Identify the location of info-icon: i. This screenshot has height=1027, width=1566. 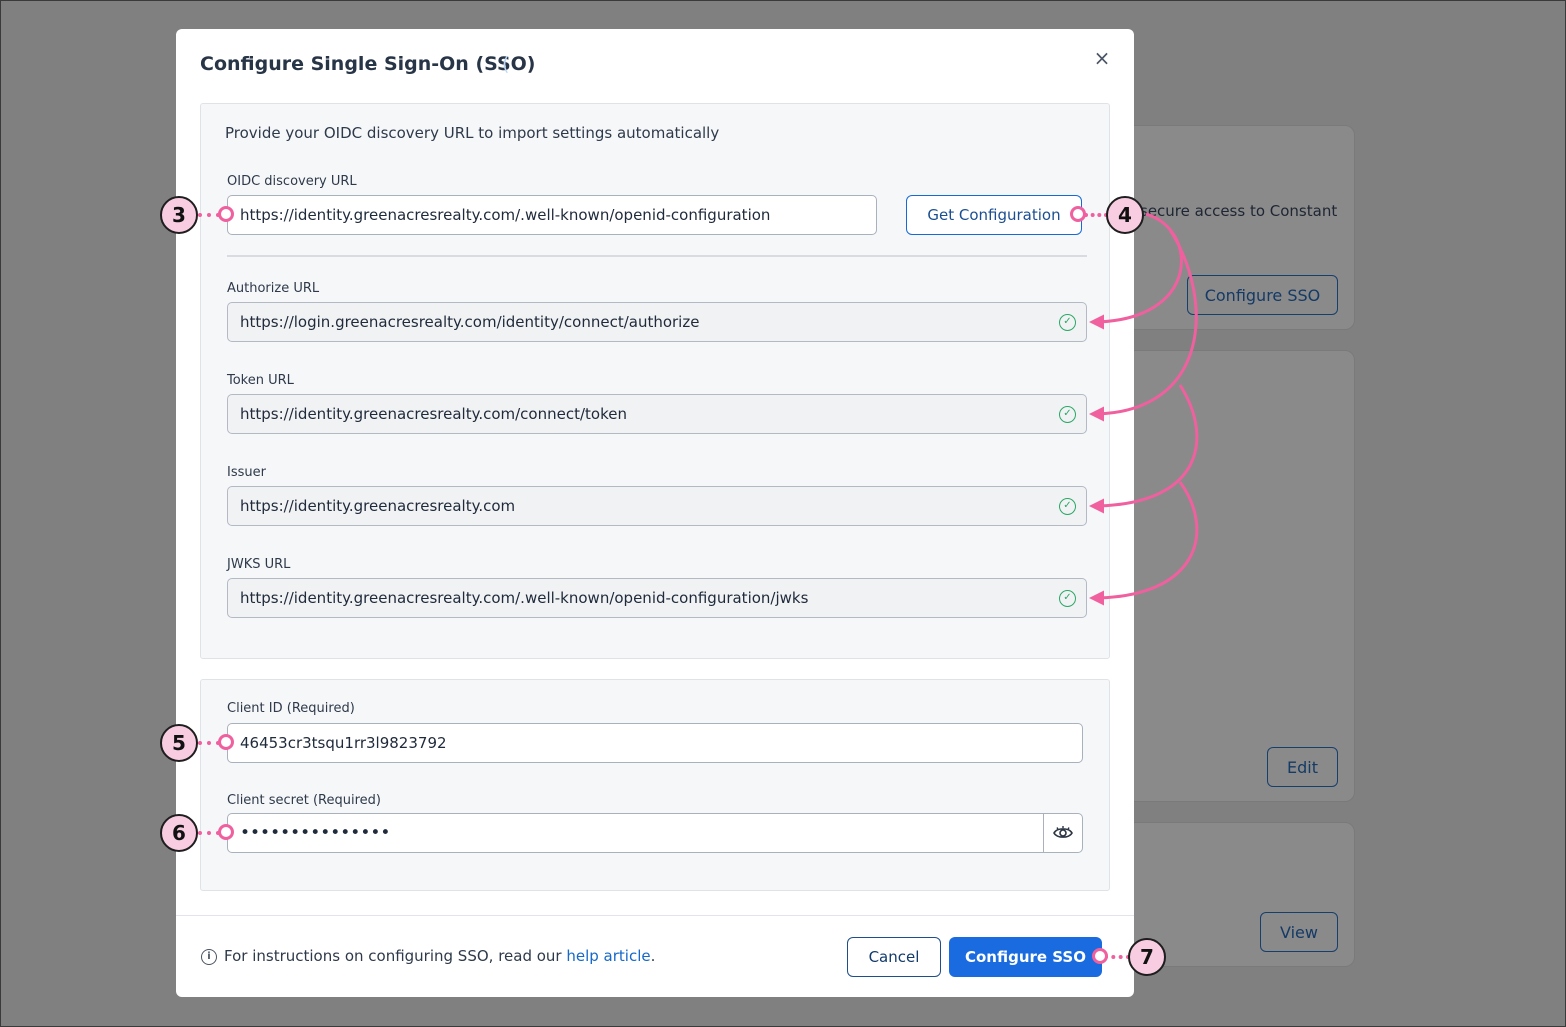
(209, 957).